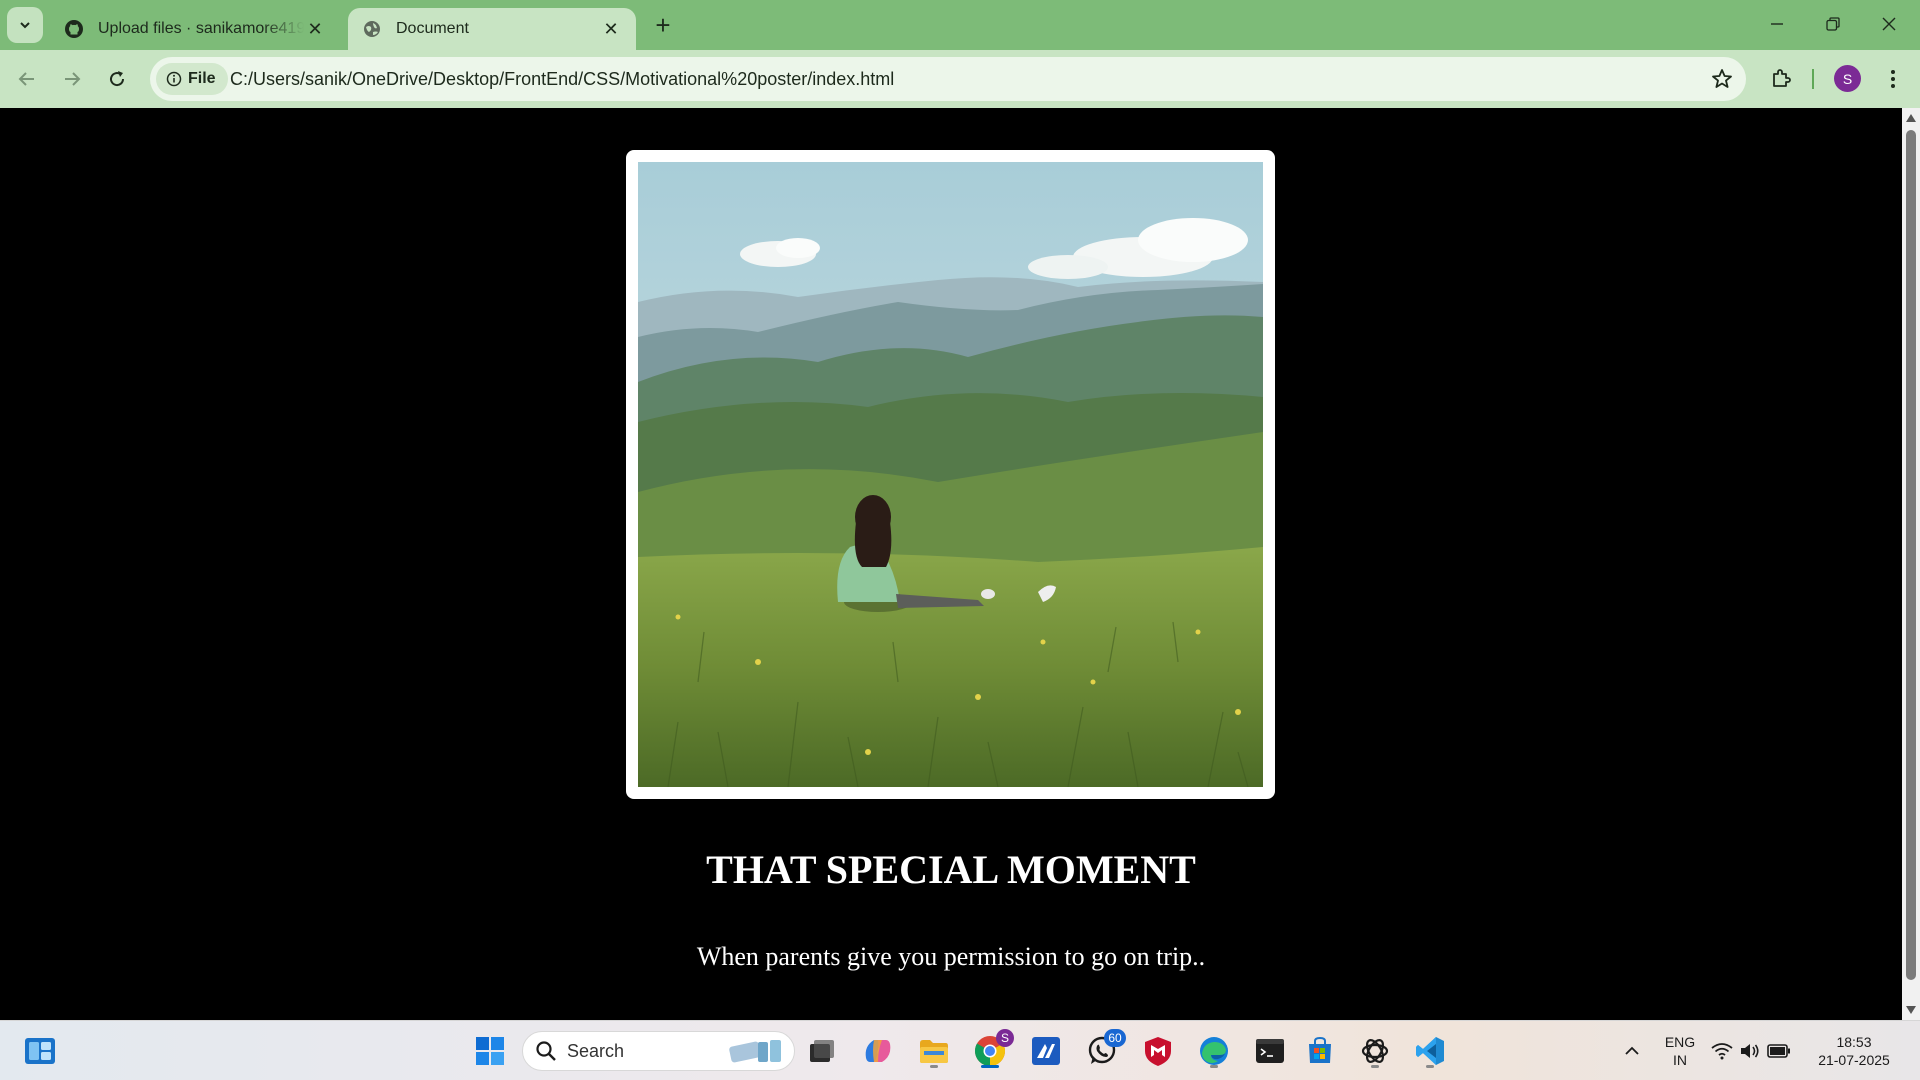 This screenshot has width=1920, height=1080. I want to click on task-view-icon, so click(822, 1051).